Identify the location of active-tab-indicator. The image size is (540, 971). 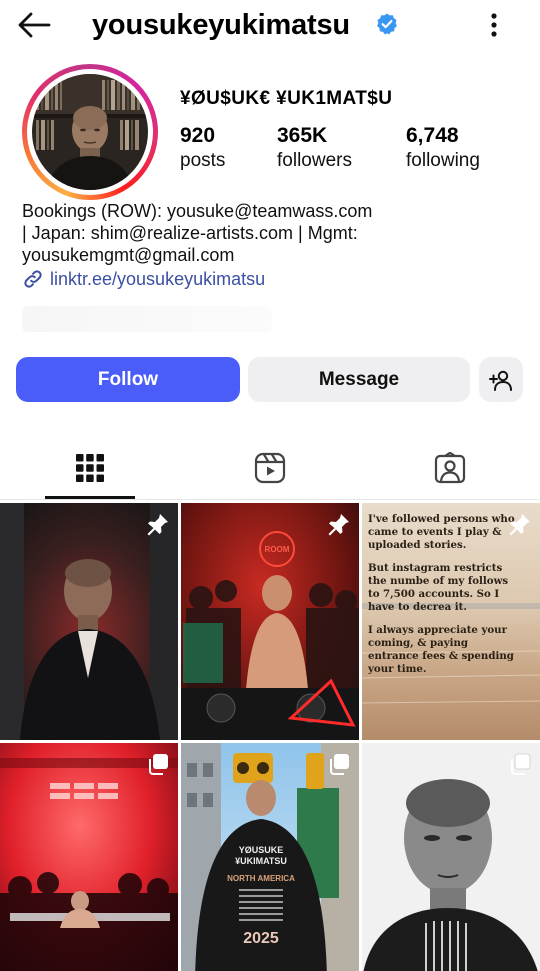
(90, 497).